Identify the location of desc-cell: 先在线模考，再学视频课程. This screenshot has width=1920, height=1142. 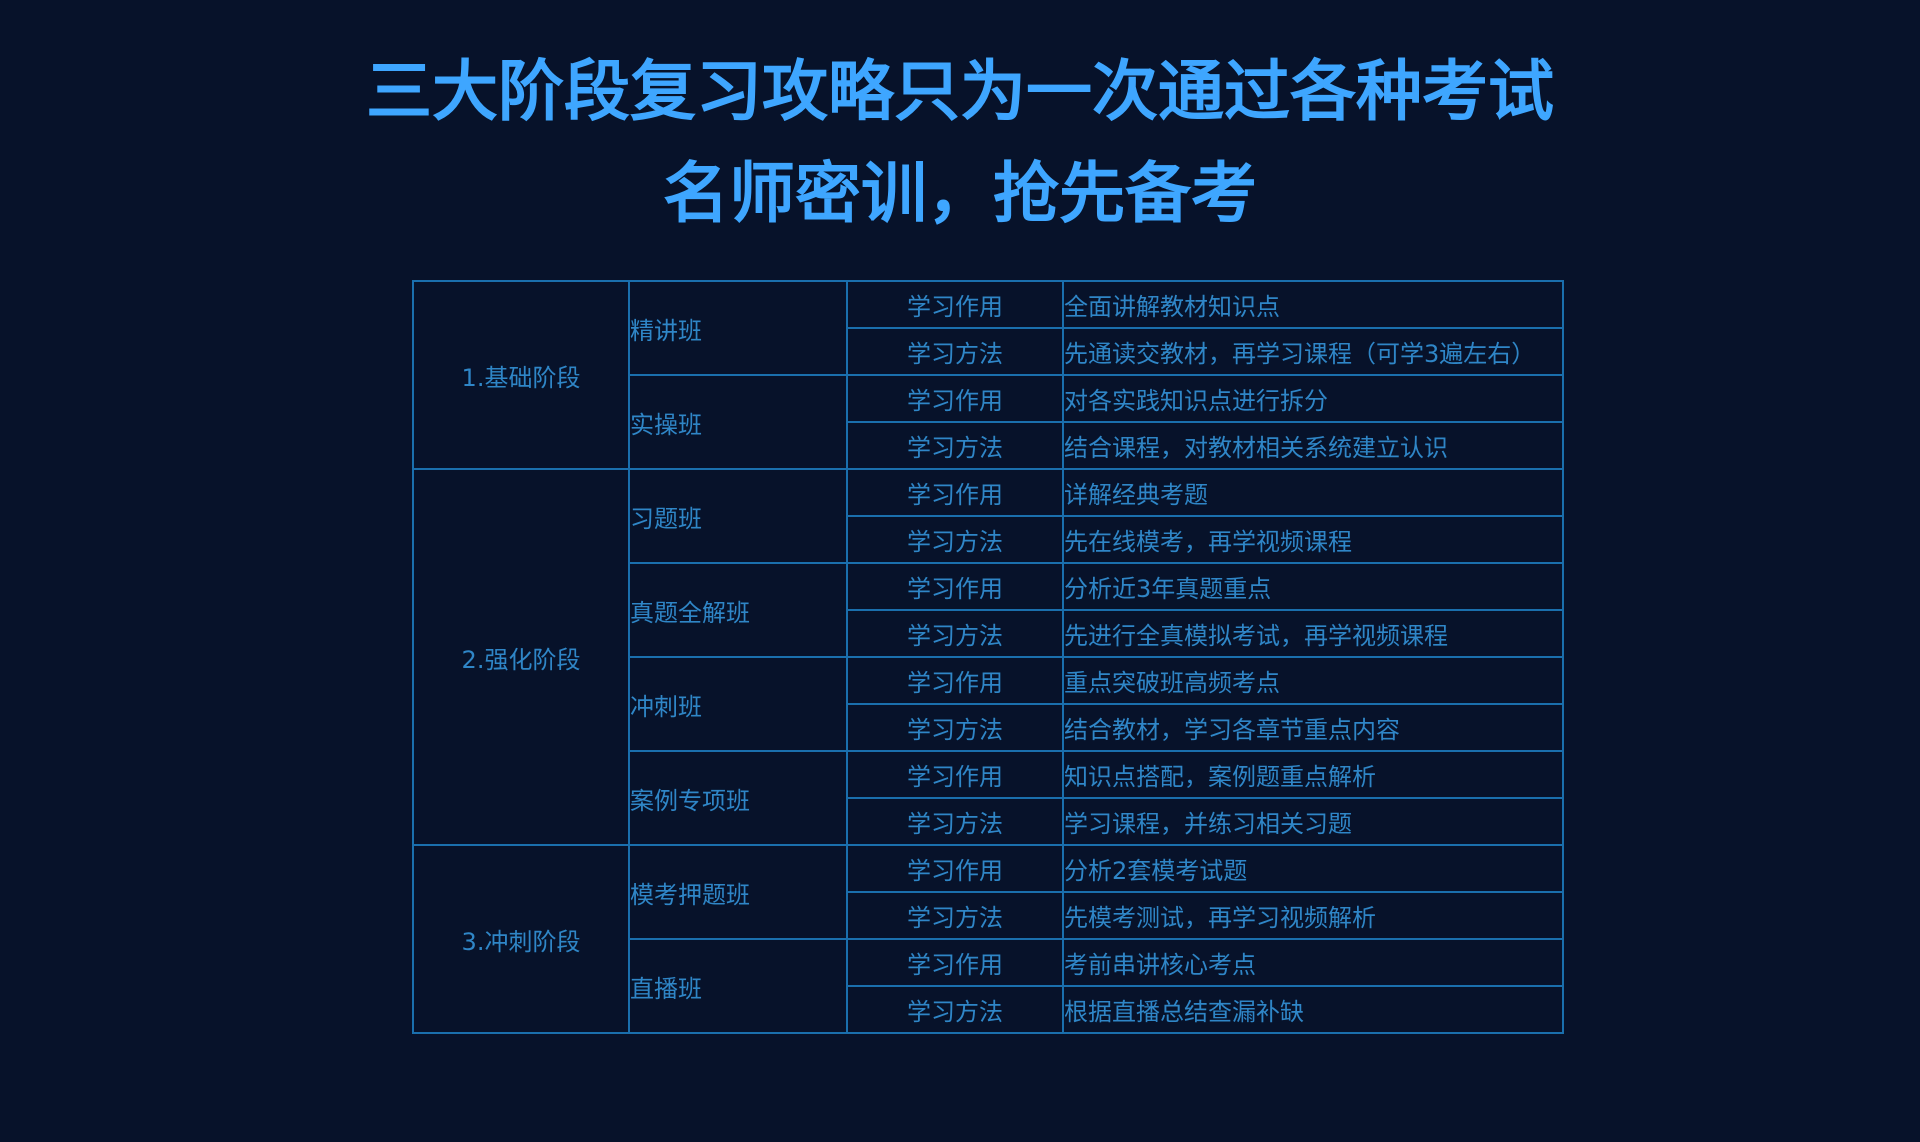
(1313, 539).